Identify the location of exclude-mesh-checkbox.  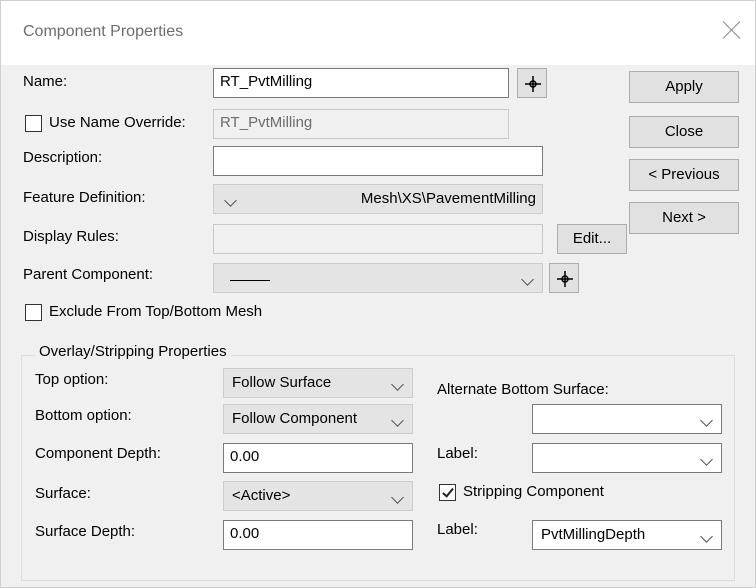
(33, 312).